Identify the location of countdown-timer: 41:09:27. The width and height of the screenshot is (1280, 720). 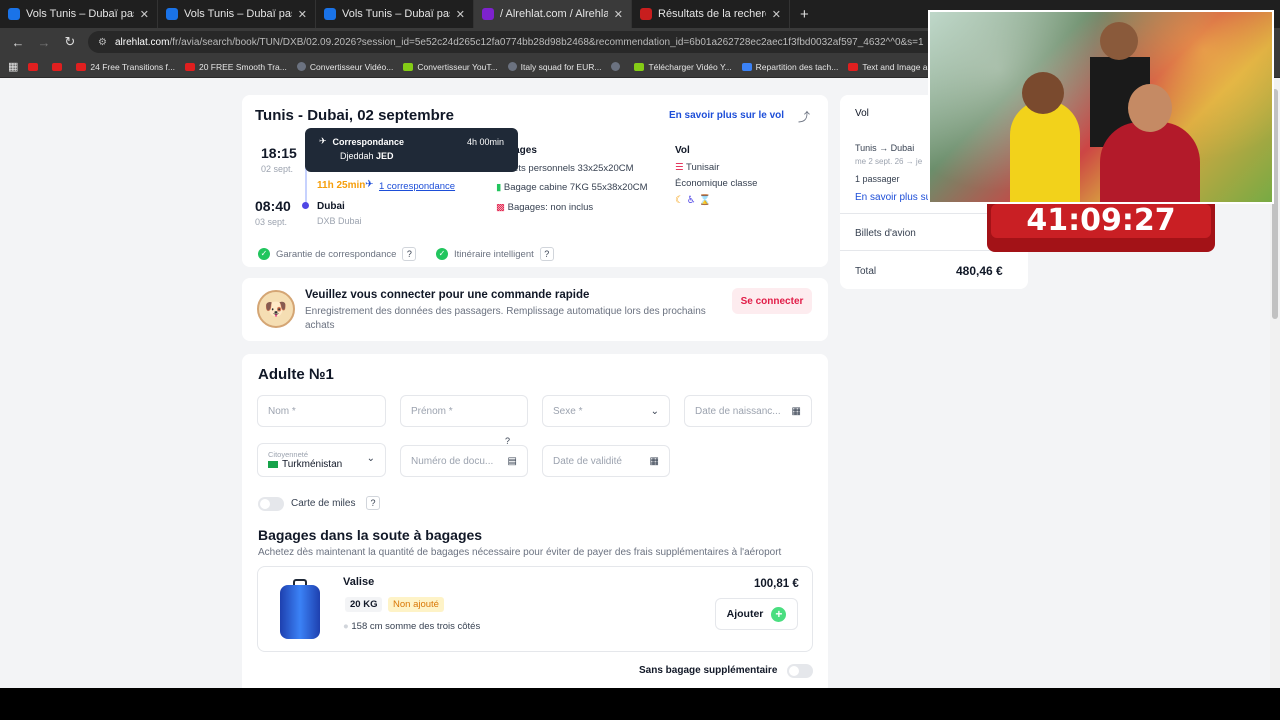
(1101, 228).